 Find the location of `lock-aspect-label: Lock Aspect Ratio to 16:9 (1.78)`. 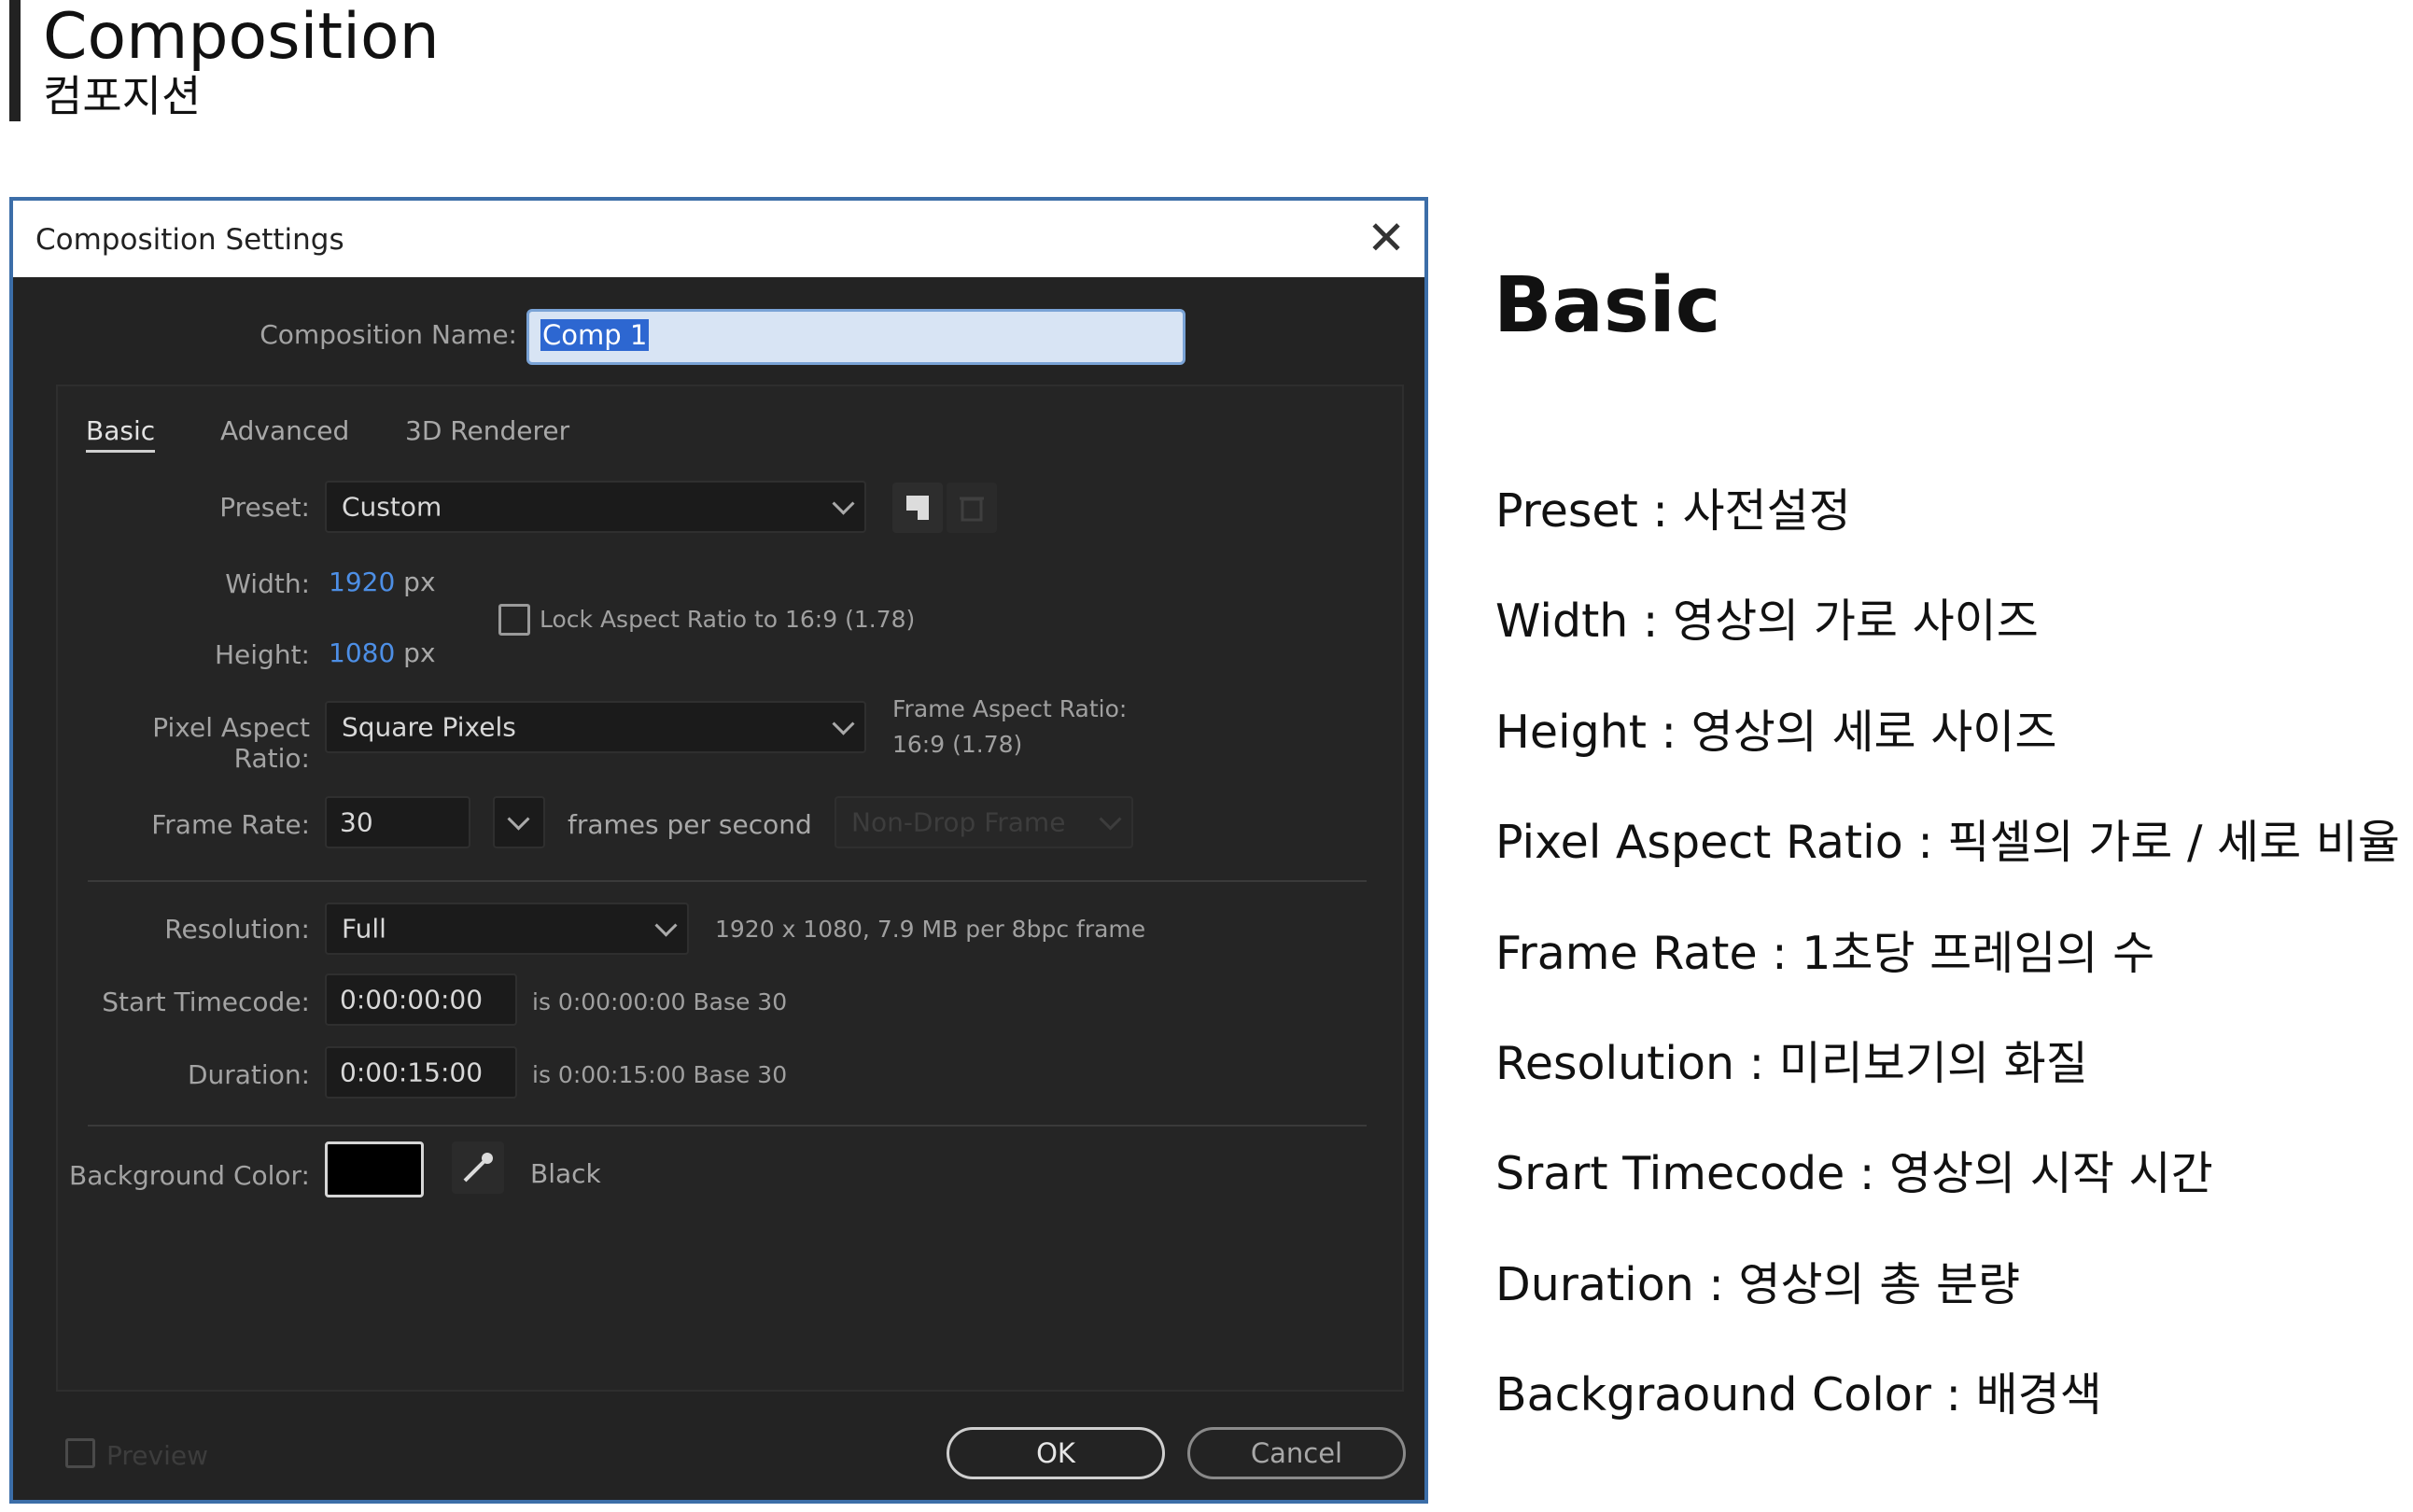

lock-aspect-label: Lock Aspect Ratio to 16:9 (1.78) is located at coordinates (728, 619).